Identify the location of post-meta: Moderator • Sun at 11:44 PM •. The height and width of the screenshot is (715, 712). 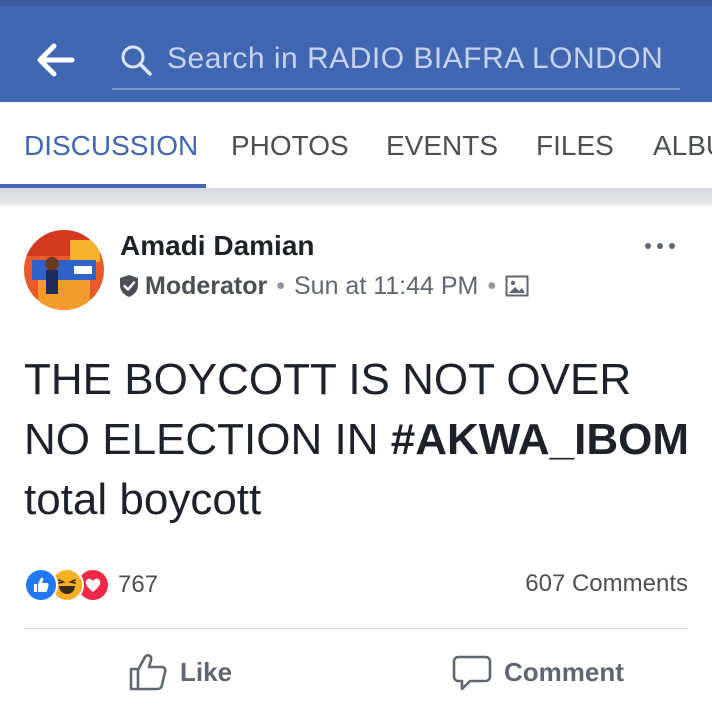
(323, 286).